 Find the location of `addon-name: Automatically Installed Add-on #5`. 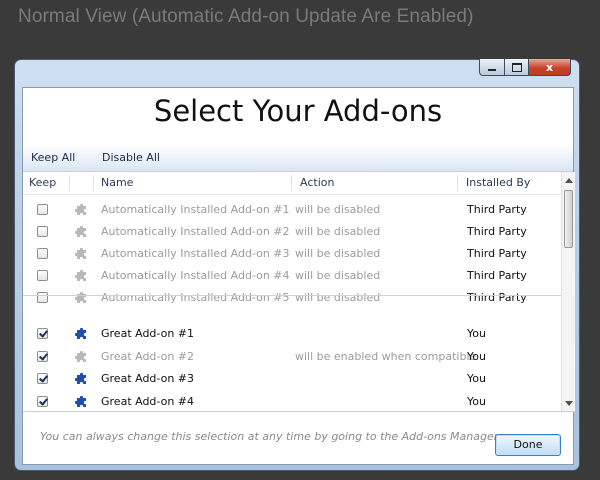

addon-name: Automatically Installed Add-on #5 is located at coordinates (195, 297).